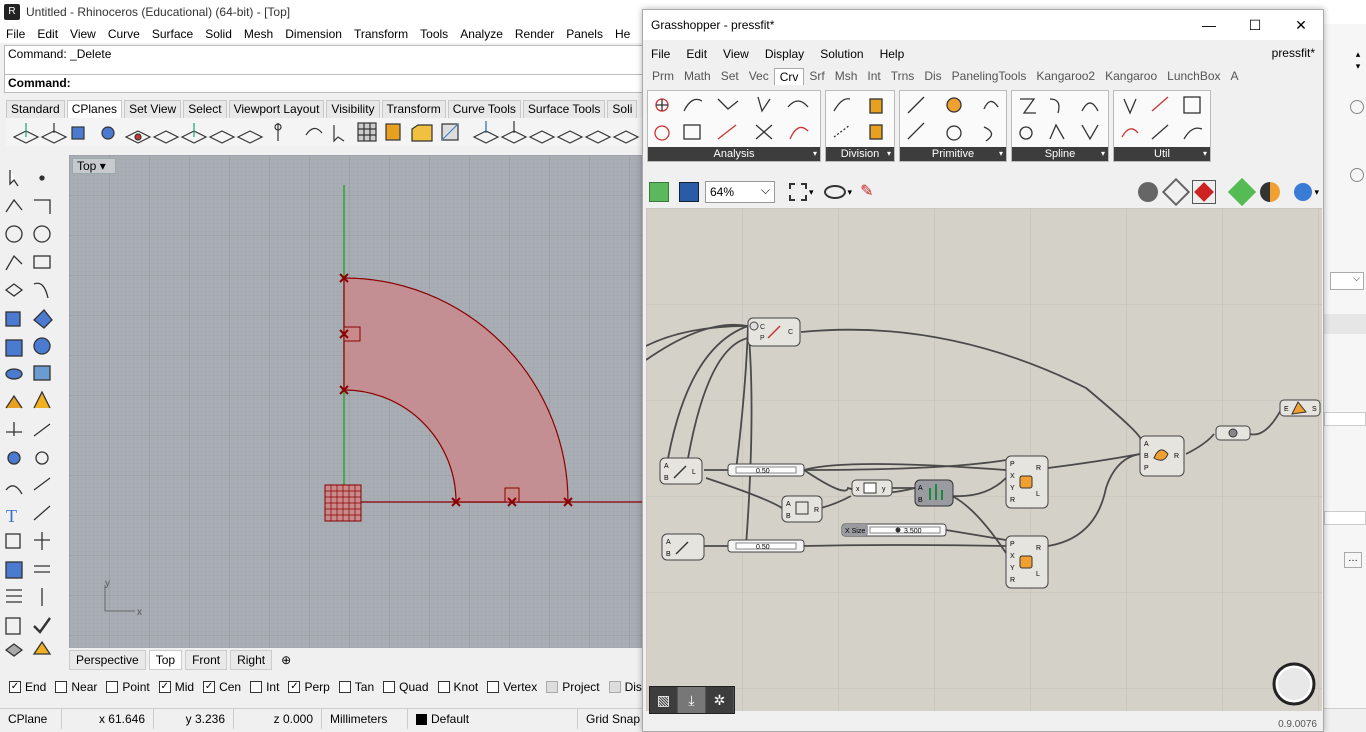  I want to click on osnap-disable-checkbox, so click(614, 687).